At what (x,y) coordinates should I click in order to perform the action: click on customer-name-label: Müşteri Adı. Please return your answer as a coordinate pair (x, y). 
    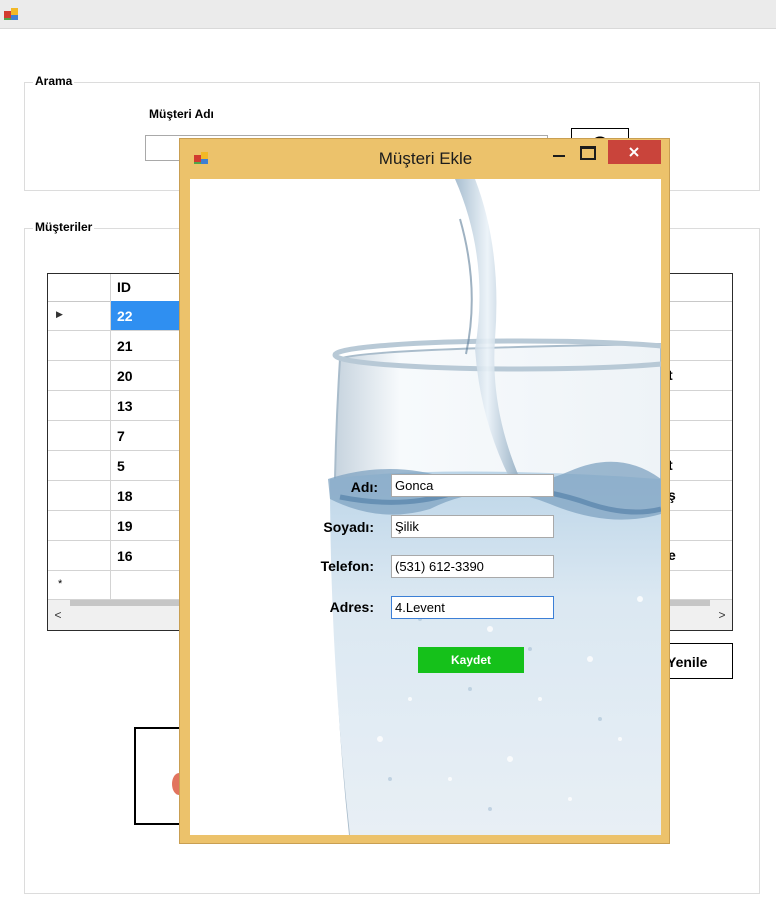
    Looking at the image, I should click on (181, 114).